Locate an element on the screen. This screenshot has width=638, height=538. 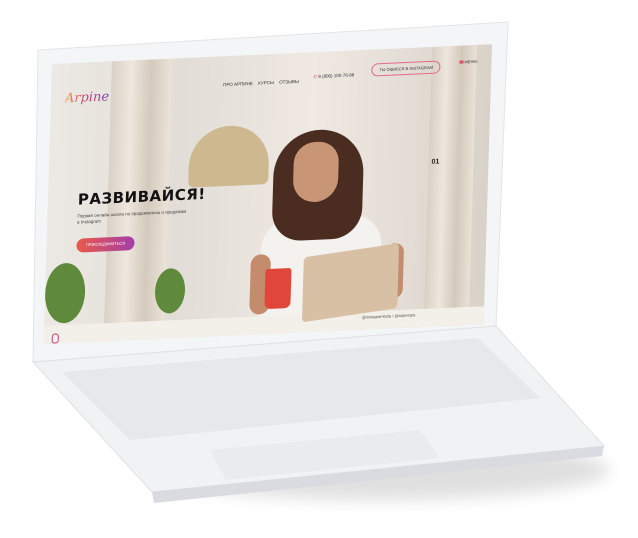
slide-number: 01 is located at coordinates (435, 162).